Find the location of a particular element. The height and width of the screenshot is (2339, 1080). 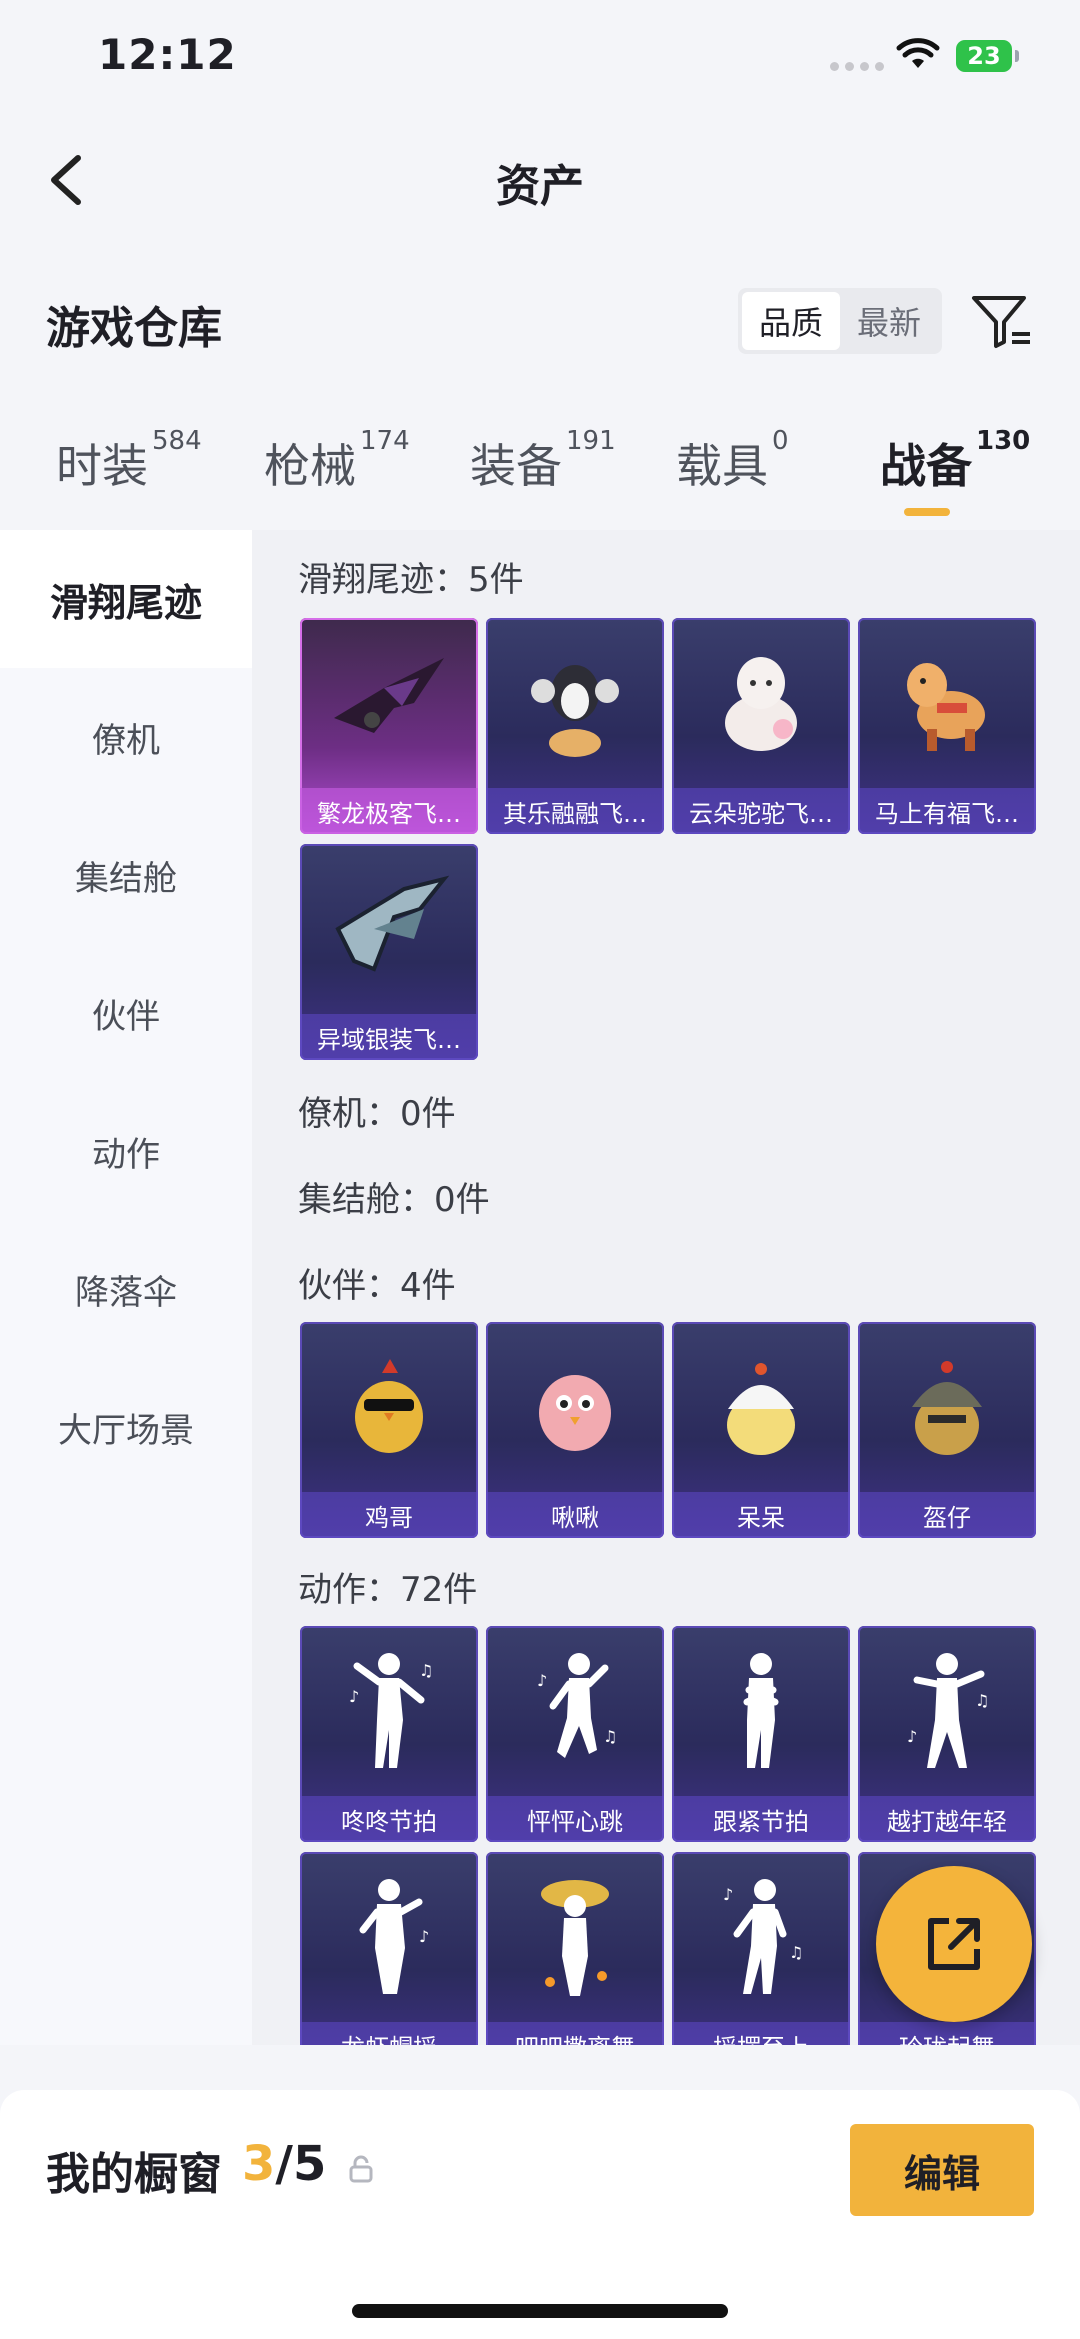

sidebar-item-wingman: 僚机 is located at coordinates (126, 737).